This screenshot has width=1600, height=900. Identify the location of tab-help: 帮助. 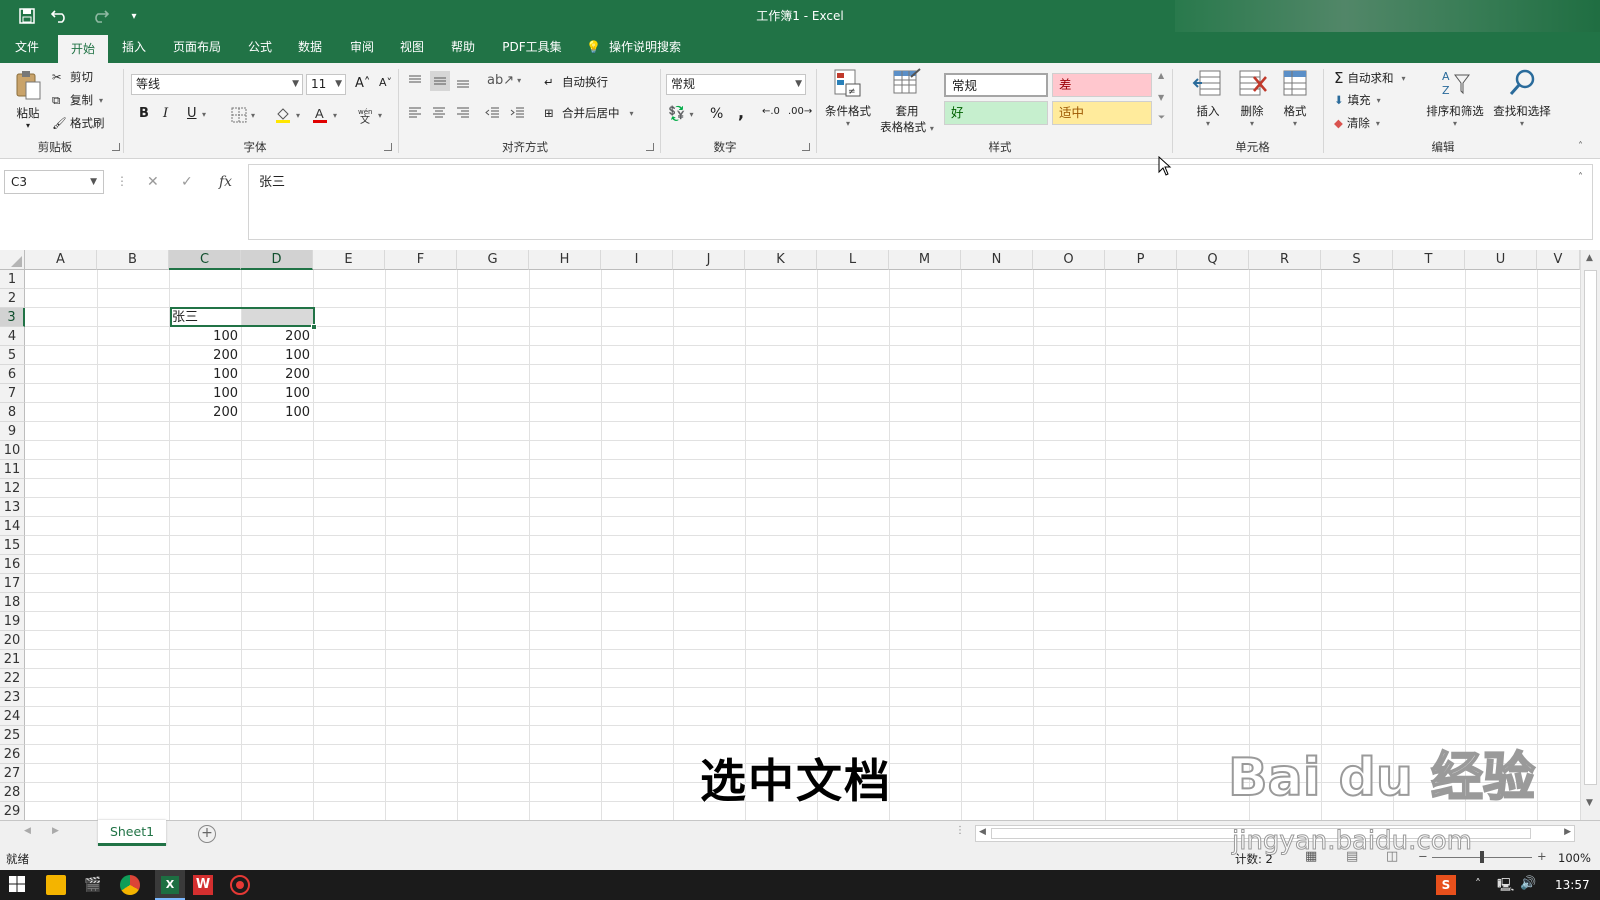
(463, 47).